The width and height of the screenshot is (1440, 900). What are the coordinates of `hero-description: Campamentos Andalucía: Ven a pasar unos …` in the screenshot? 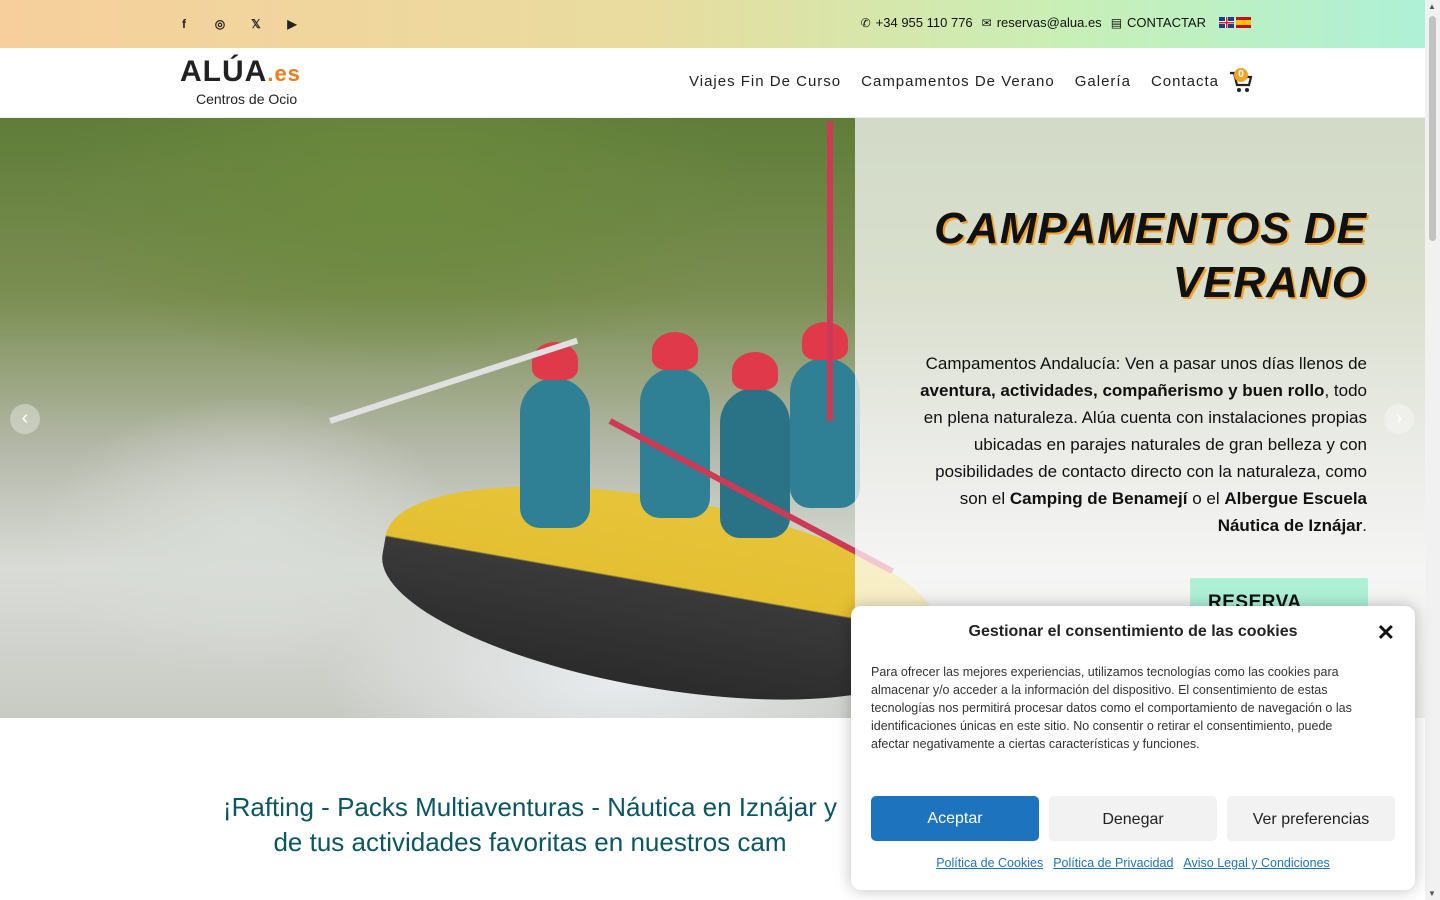 It's located at (1143, 444).